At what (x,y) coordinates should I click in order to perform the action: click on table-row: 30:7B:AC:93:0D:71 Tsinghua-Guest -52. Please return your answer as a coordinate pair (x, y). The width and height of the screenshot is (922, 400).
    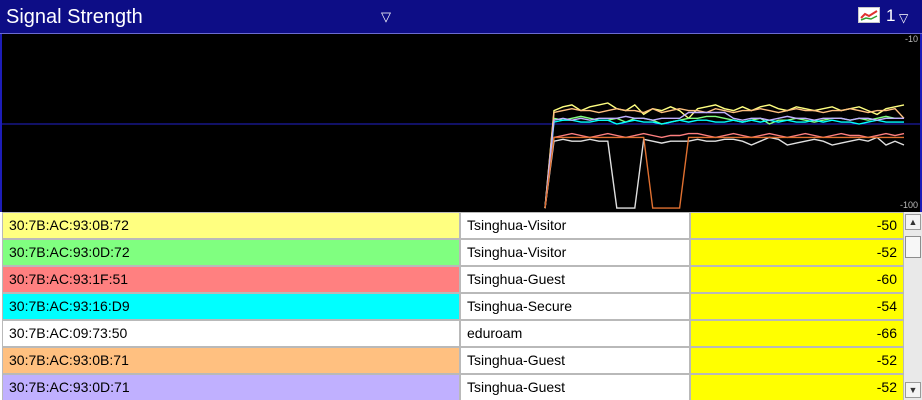
    Looking at the image, I should click on (452, 387).